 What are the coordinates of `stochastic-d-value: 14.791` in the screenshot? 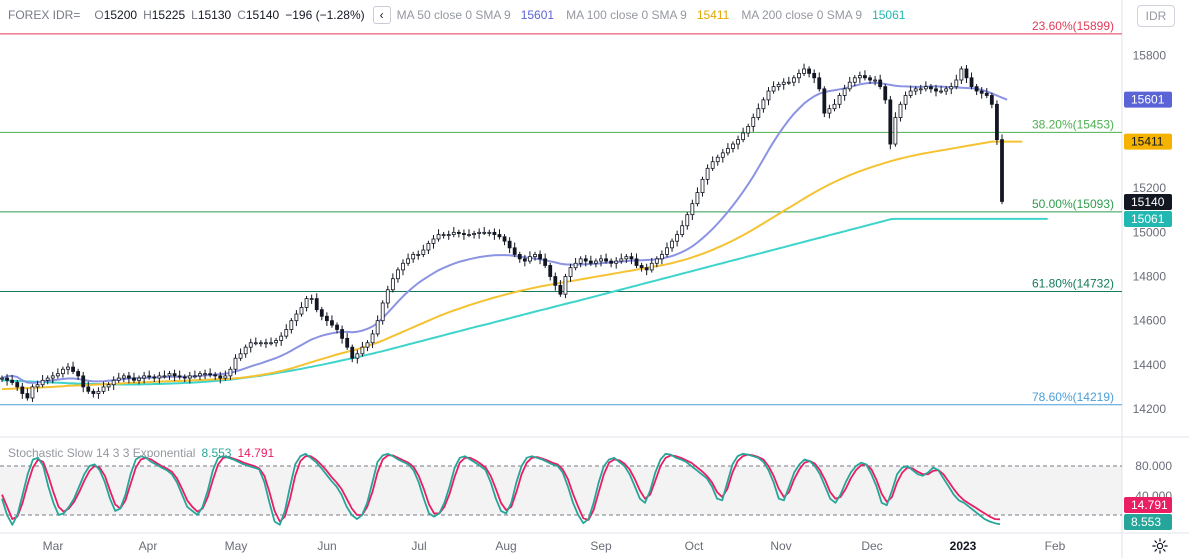 It's located at (256, 453).